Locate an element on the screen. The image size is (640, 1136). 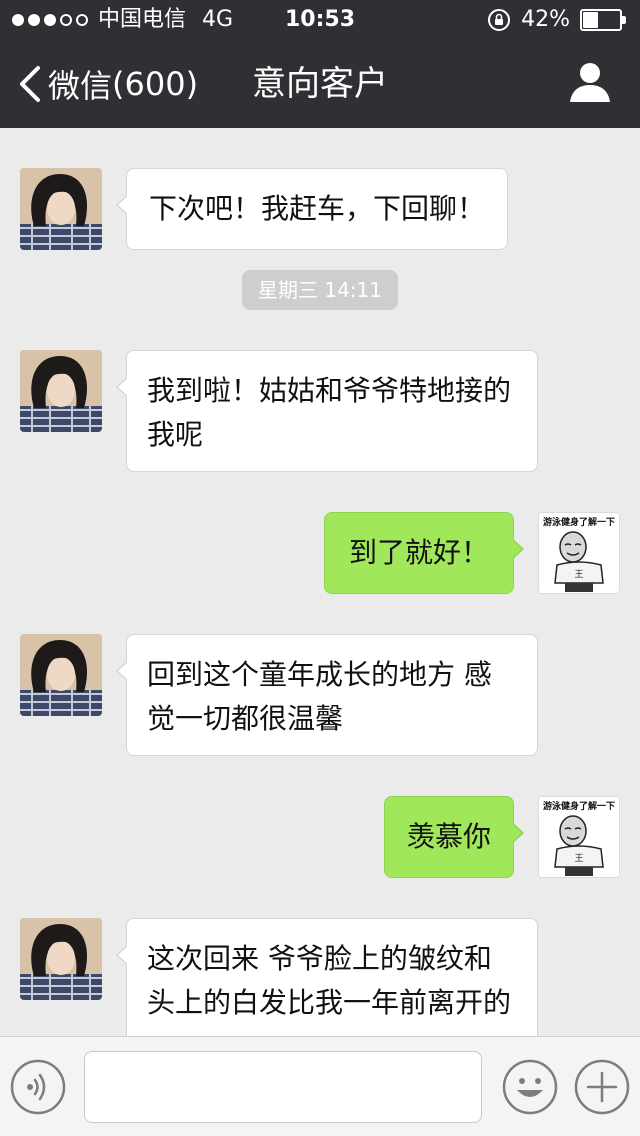
top-bar: 中国电信 4G 10:53 42% 微信 (600) 意向客户 is located at coordinates (320, 64).